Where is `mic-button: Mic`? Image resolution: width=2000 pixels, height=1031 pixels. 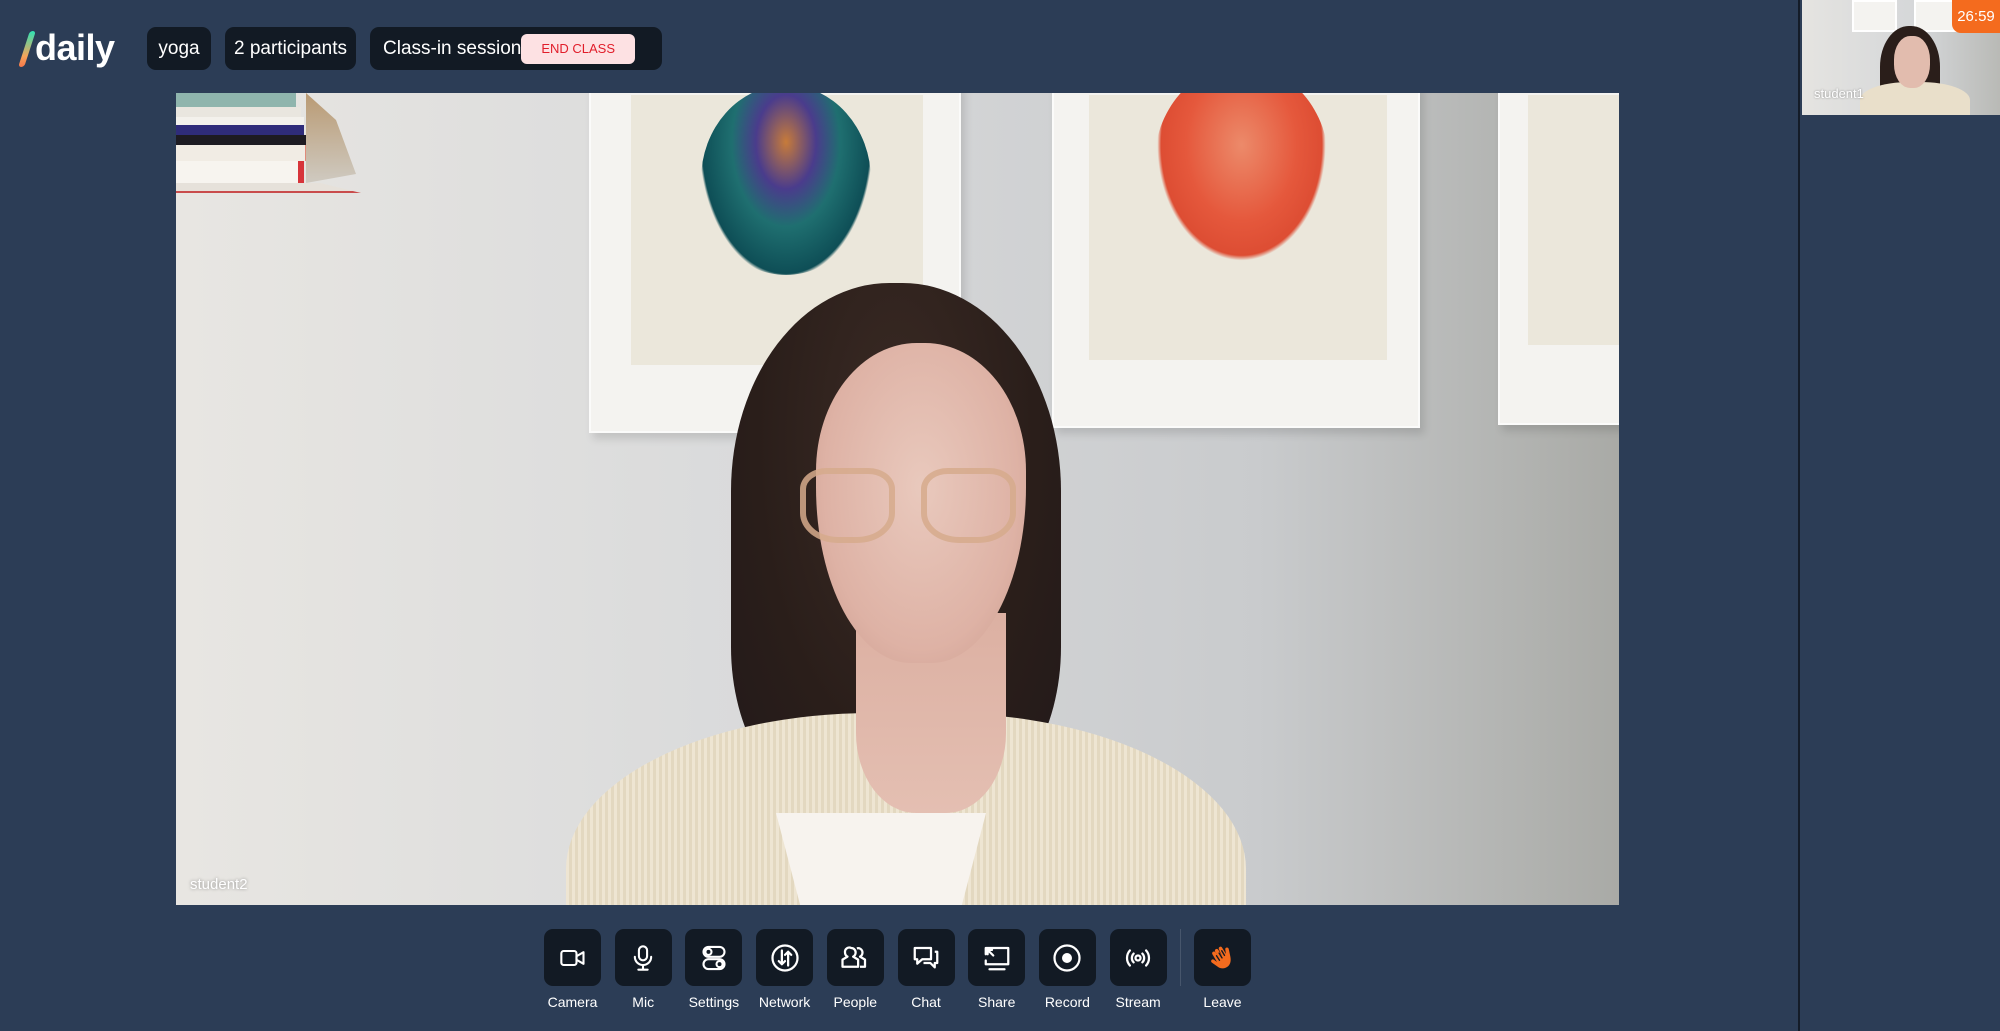 mic-button: Mic is located at coordinates (643, 969).